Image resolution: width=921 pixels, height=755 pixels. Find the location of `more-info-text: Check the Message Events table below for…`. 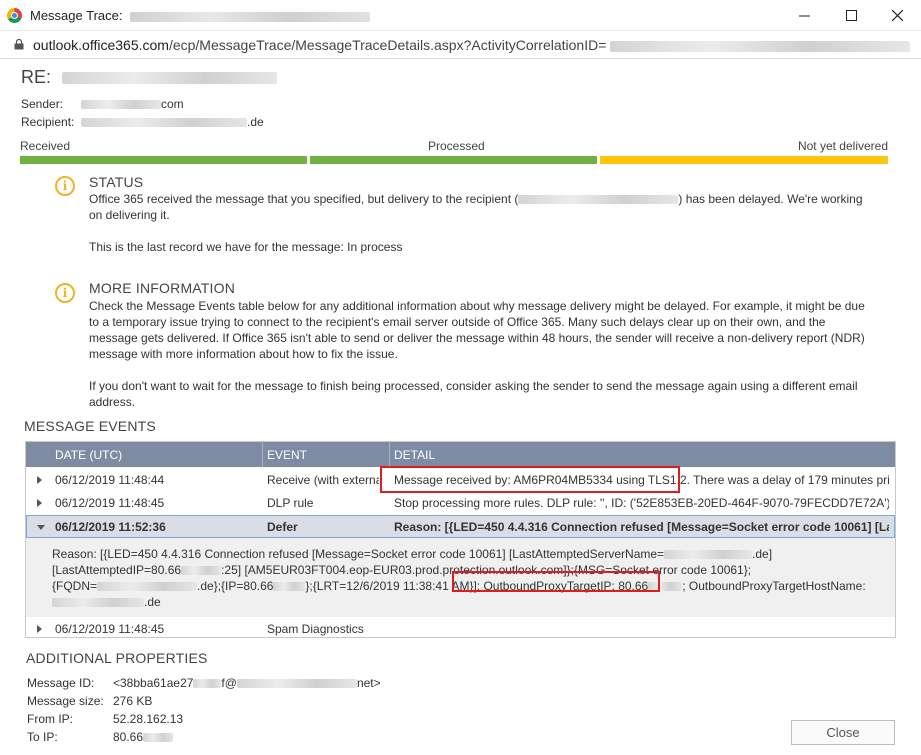

more-info-text: Check the Message Events table below for… is located at coordinates (481, 354).